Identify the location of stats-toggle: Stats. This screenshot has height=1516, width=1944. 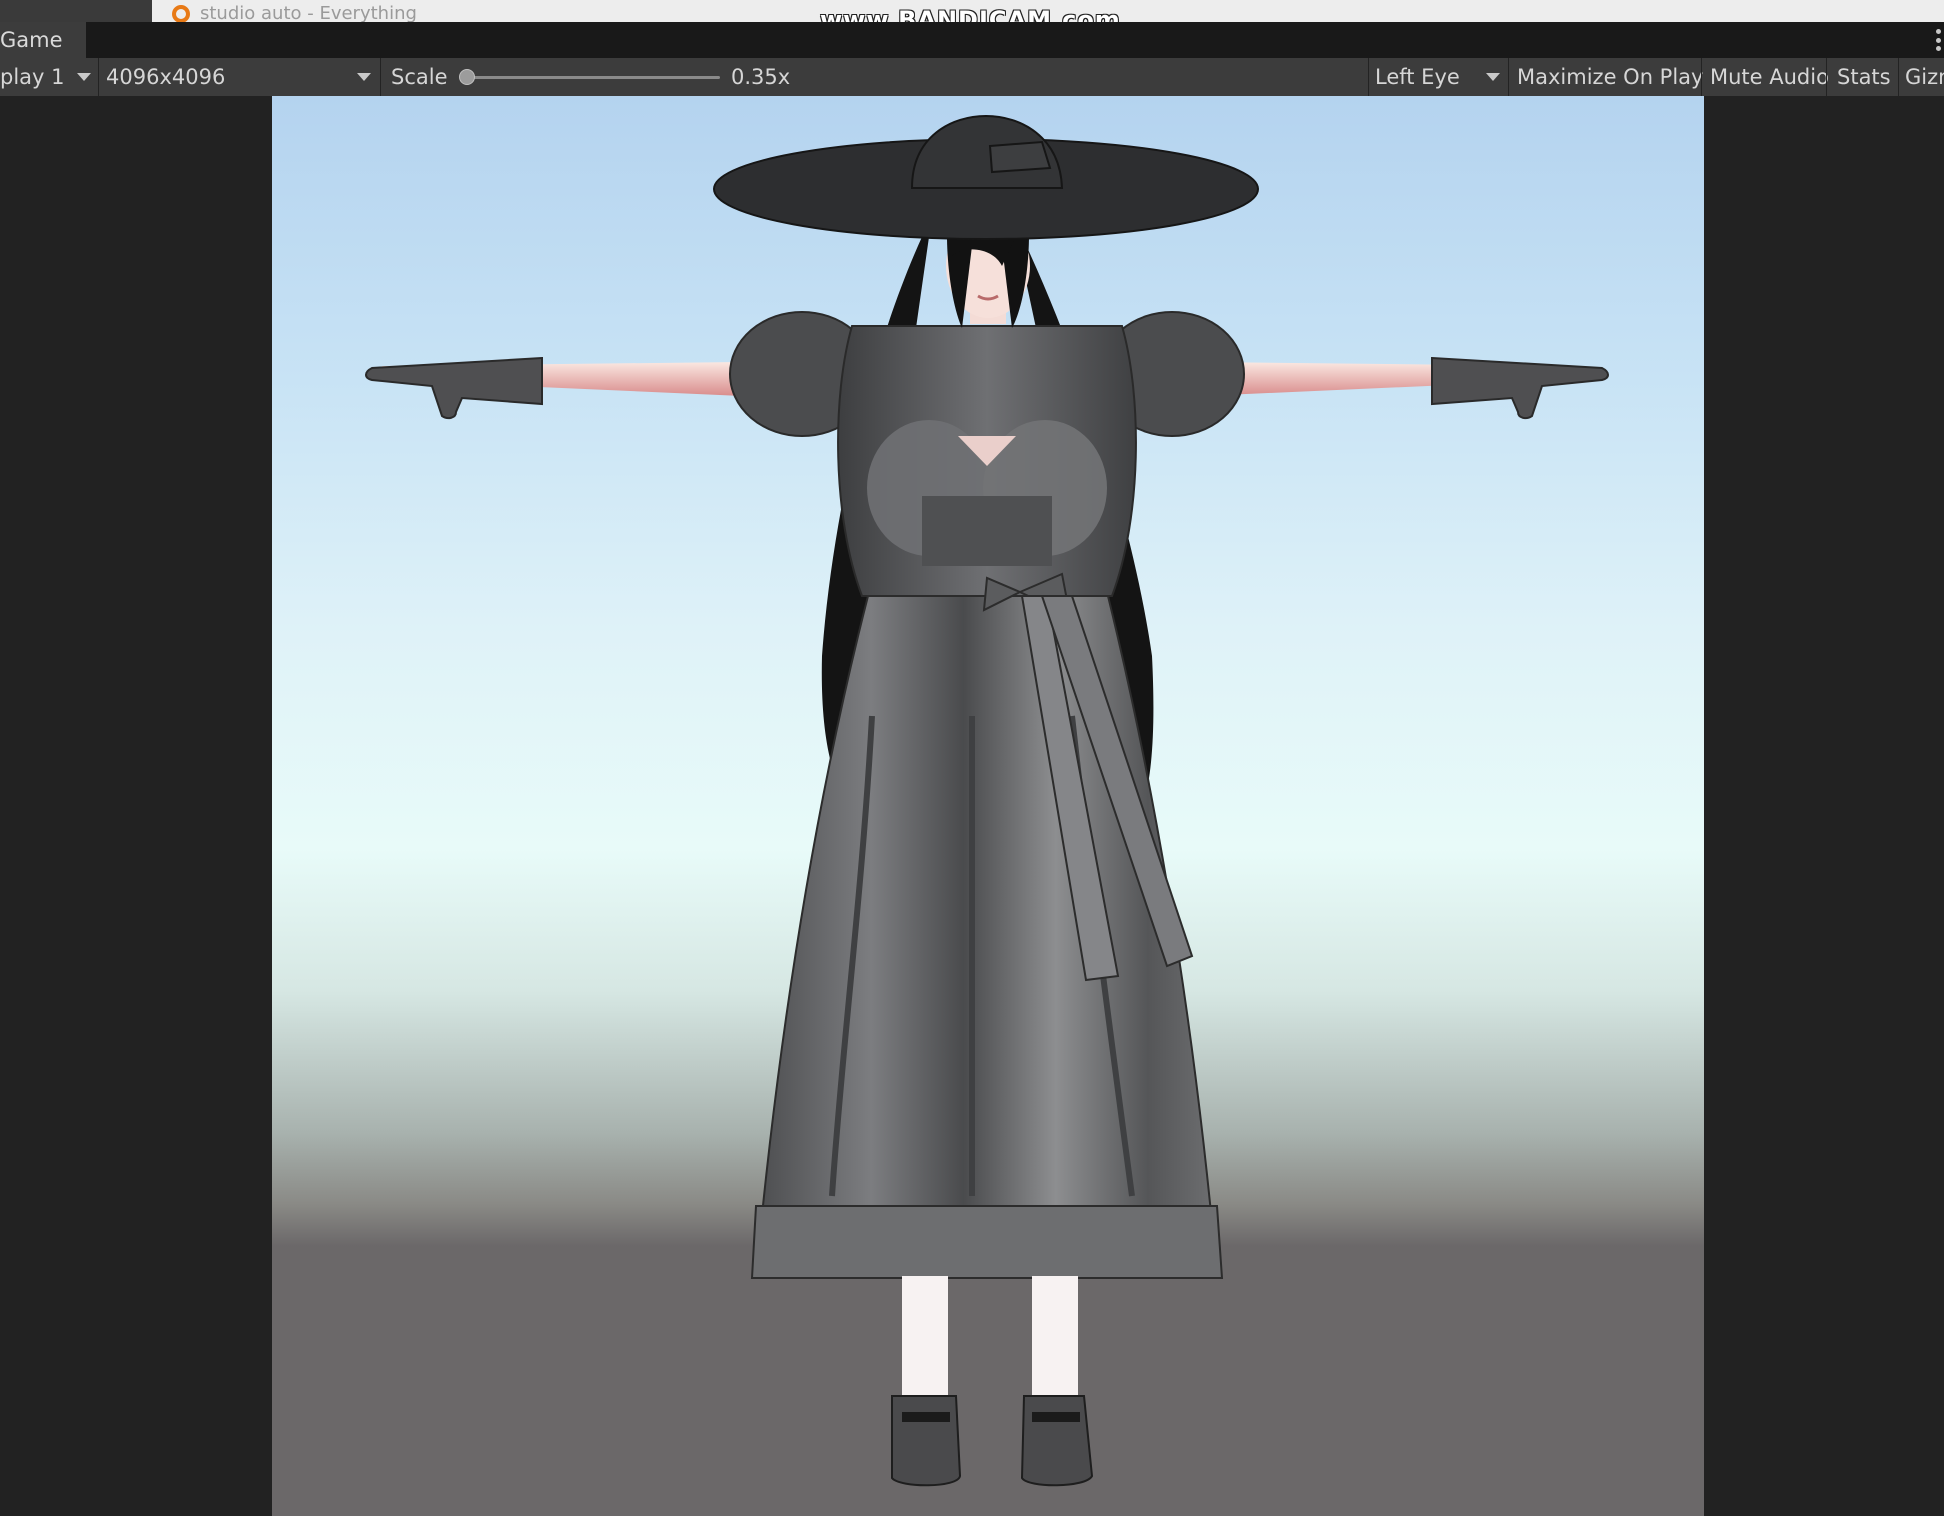
(1864, 77).